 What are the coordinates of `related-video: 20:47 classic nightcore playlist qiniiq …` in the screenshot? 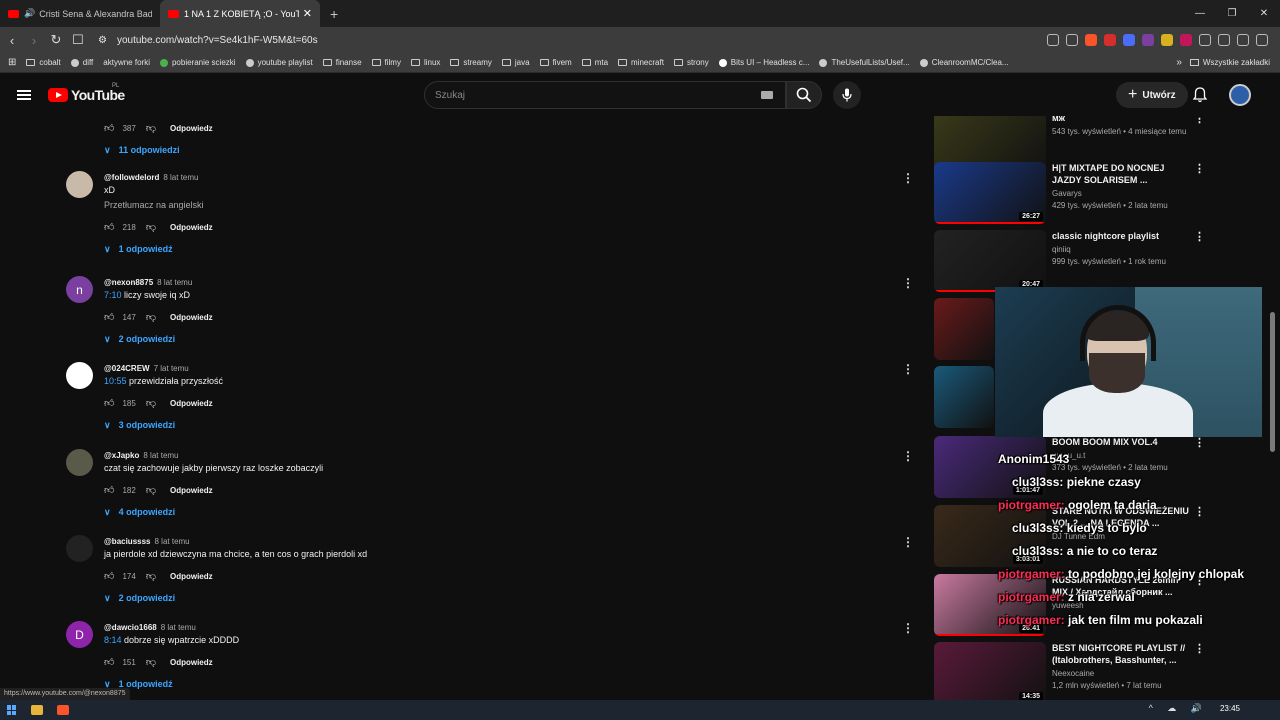 It's located at (1107, 262).